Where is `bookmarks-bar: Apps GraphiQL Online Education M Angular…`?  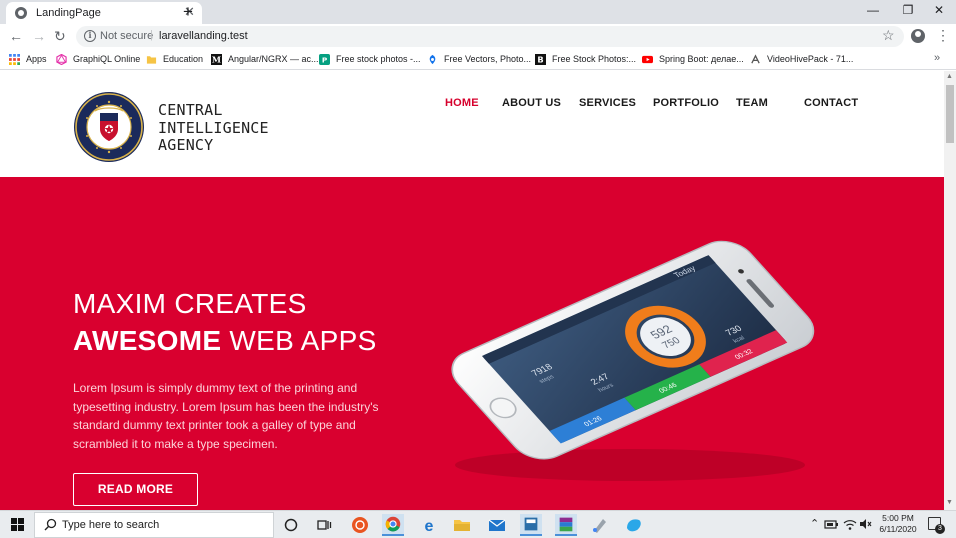 bookmarks-bar: Apps GraphiQL Online Education M Angular… is located at coordinates (478, 59).